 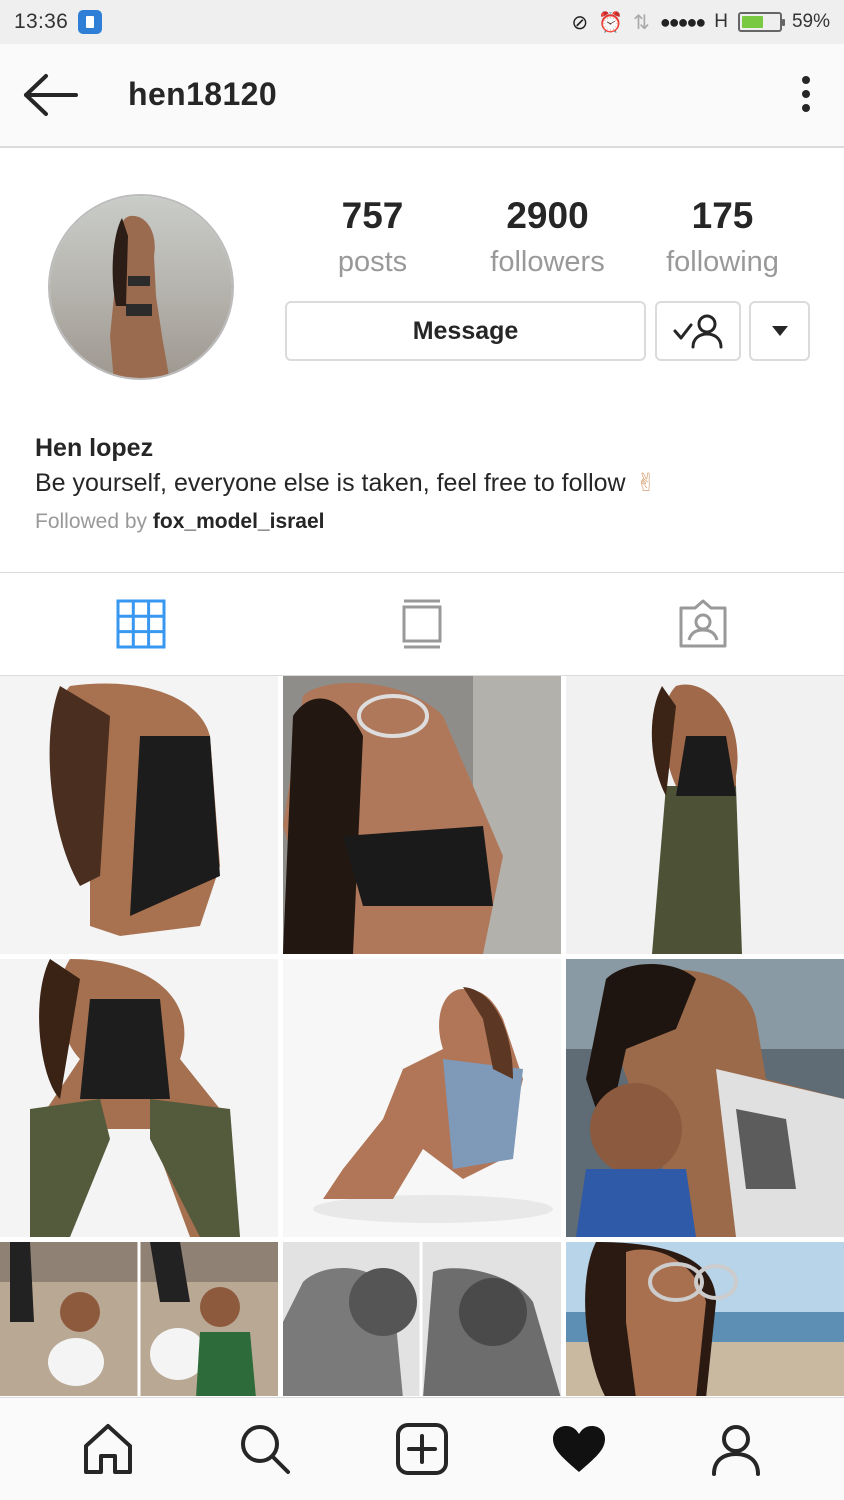 What do you see at coordinates (91, 521) in the screenshot?
I see `followed-by-prefix: Followed by` at bounding box center [91, 521].